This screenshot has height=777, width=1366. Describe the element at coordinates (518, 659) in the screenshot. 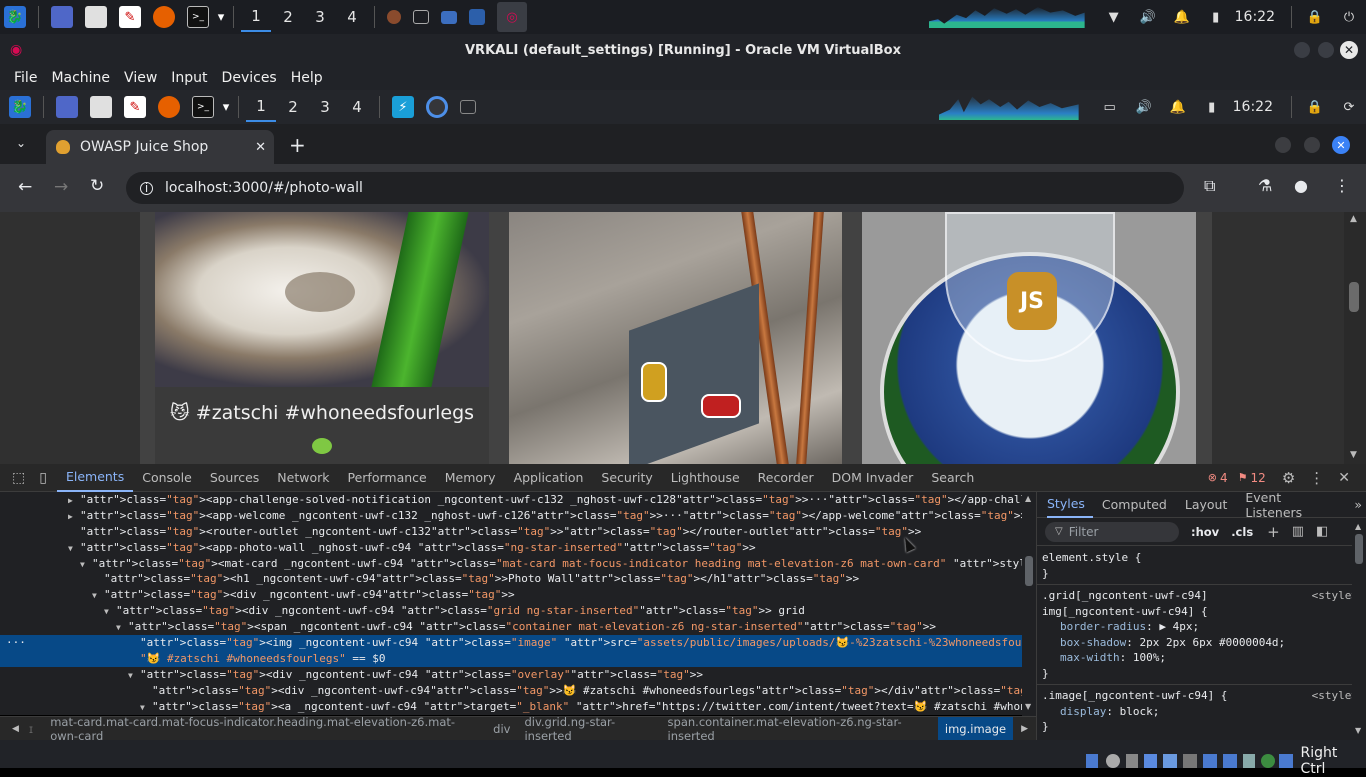

I see `dom-node-selected: "😼 #zatschi #whoneedsfourlegs" == $0` at that location.